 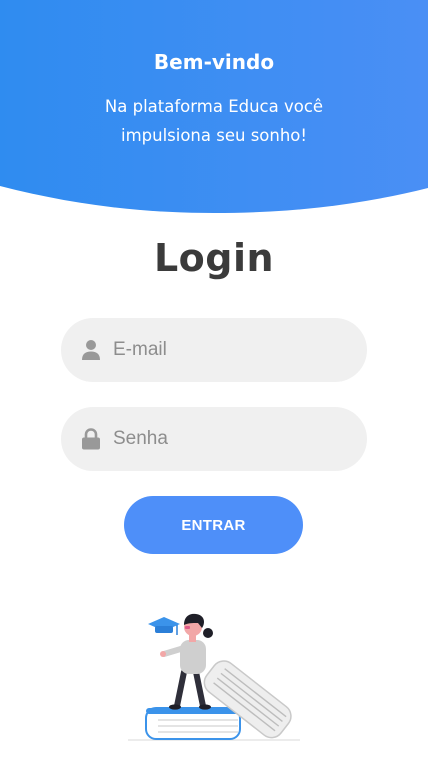 What do you see at coordinates (215, 679) in the screenshot?
I see `student-on-books-illustration` at bounding box center [215, 679].